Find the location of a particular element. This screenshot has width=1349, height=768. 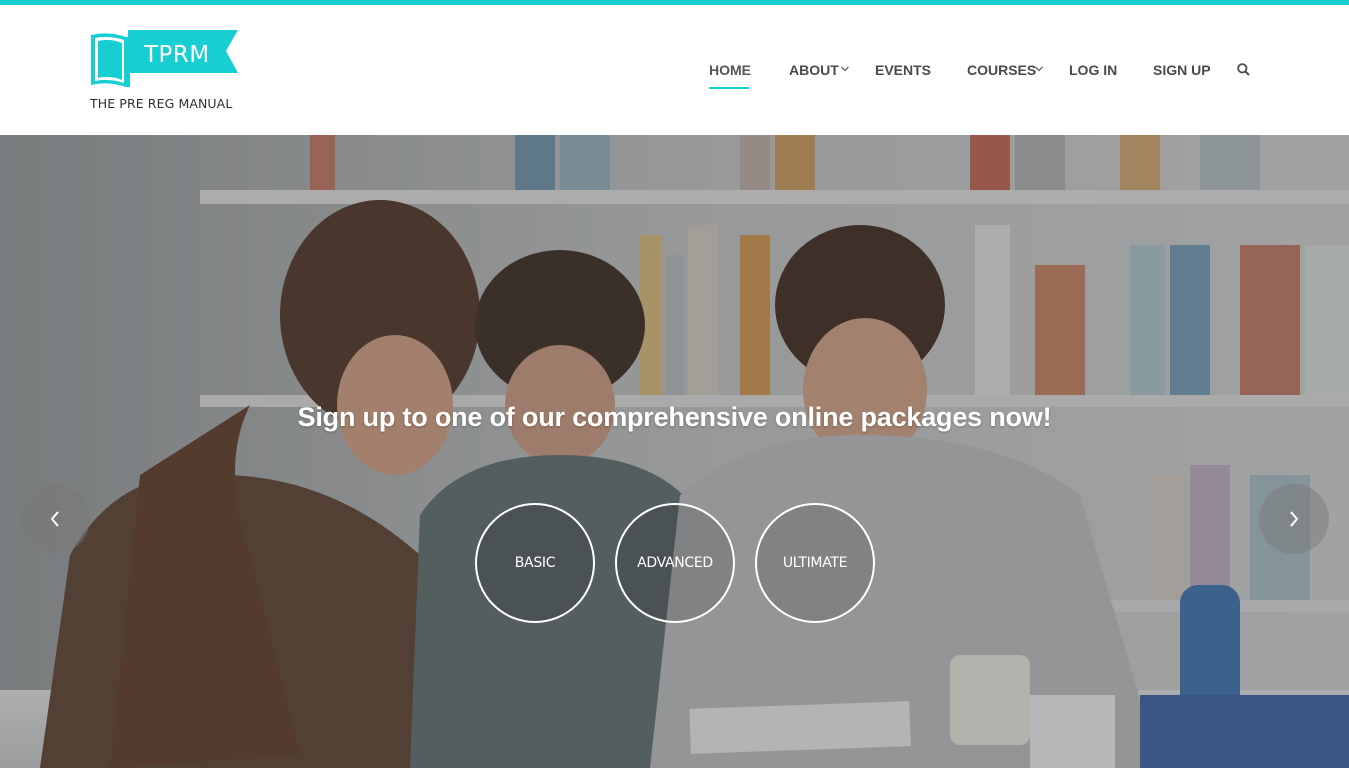

logo-tagline: THE PRE REG MANUAL is located at coordinates (161, 103).